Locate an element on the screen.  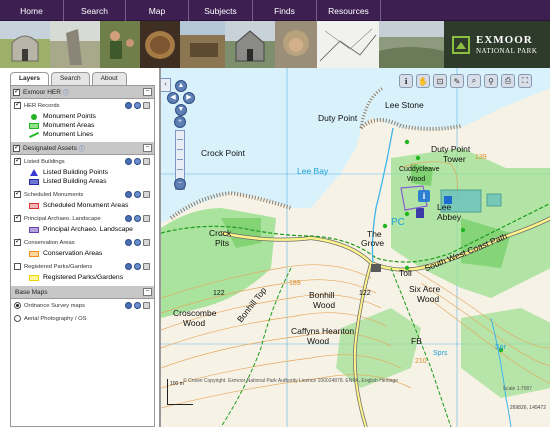
registered-parks-checkbox is located at coordinates (17, 266).